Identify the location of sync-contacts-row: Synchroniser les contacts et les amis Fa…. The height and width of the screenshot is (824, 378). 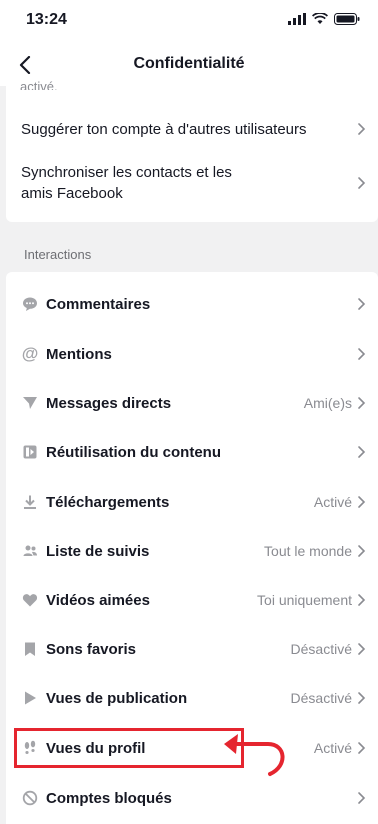
(192, 183).